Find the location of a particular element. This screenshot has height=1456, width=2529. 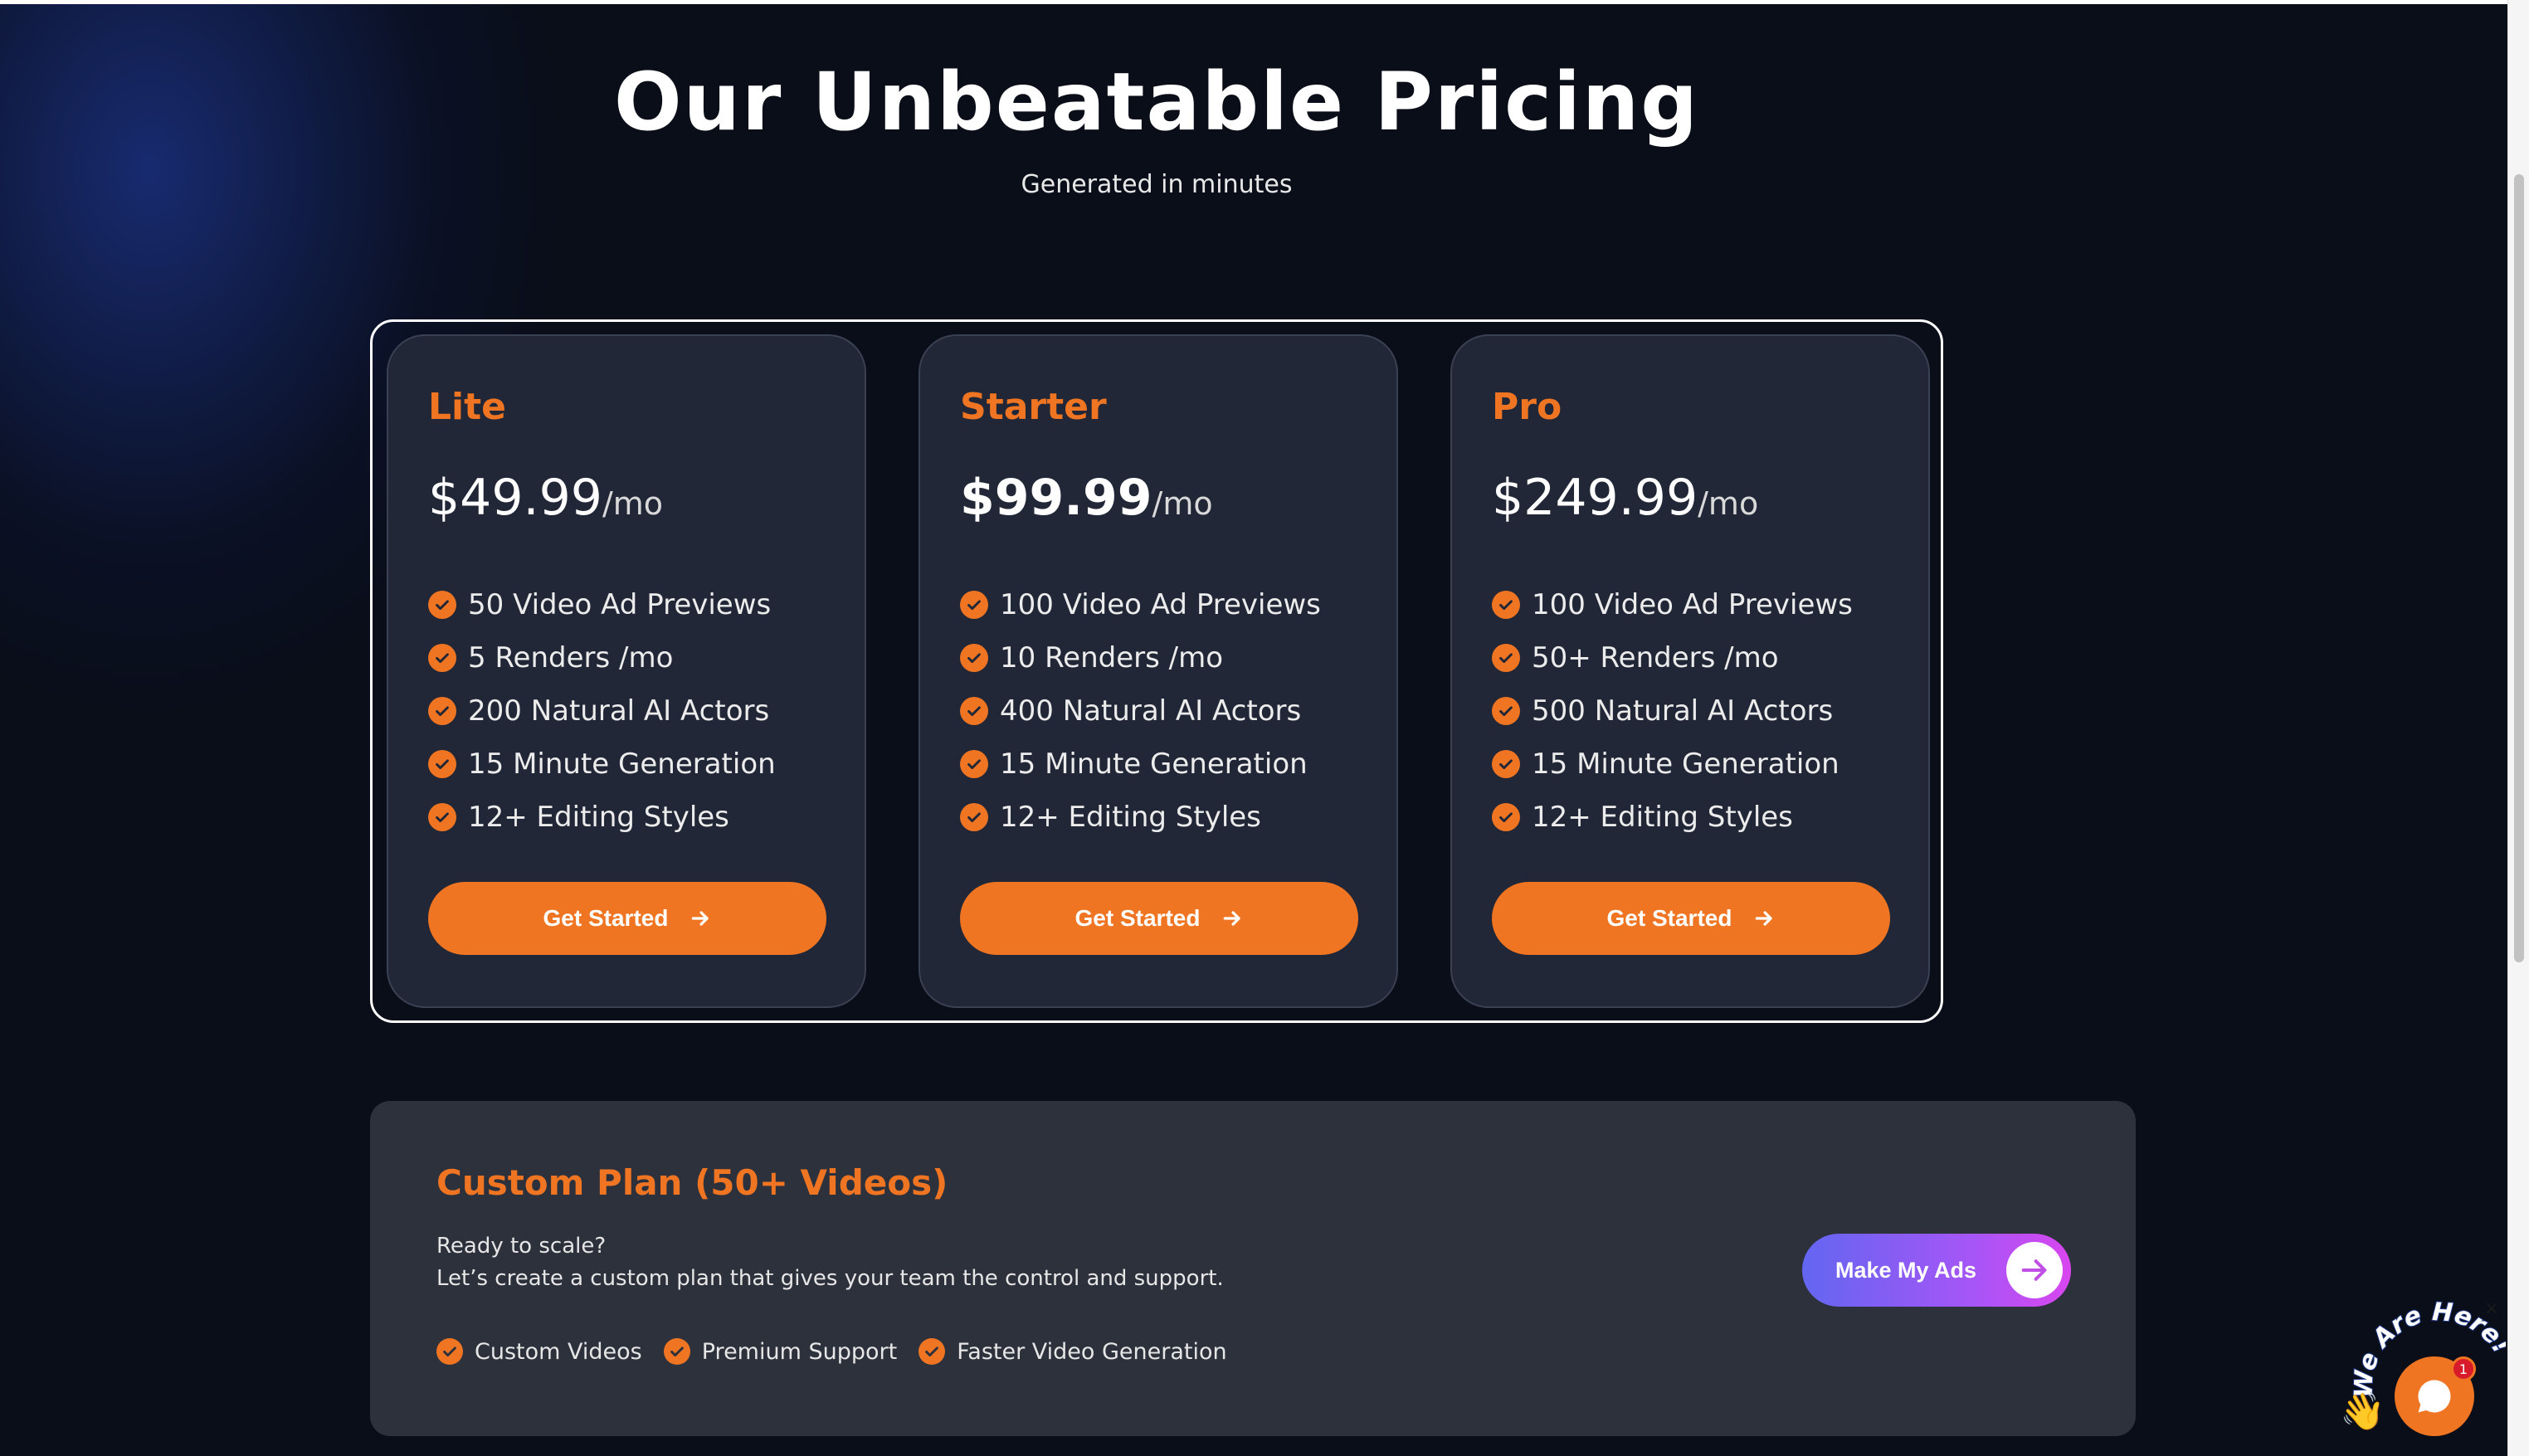

plan-feature-label: 5 Renders /mo is located at coordinates (571, 657).